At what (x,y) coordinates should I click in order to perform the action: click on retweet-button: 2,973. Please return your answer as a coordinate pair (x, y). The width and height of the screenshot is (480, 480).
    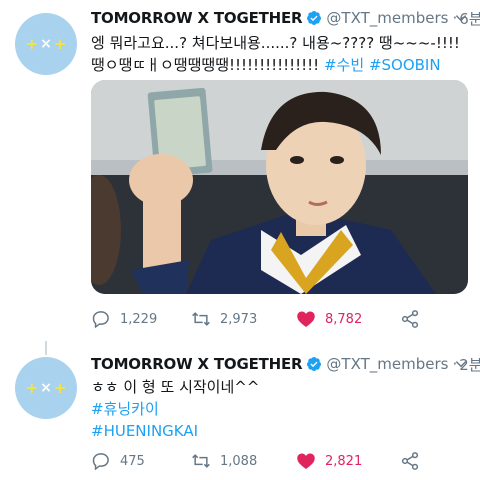
    Looking at the image, I should click on (224, 319).